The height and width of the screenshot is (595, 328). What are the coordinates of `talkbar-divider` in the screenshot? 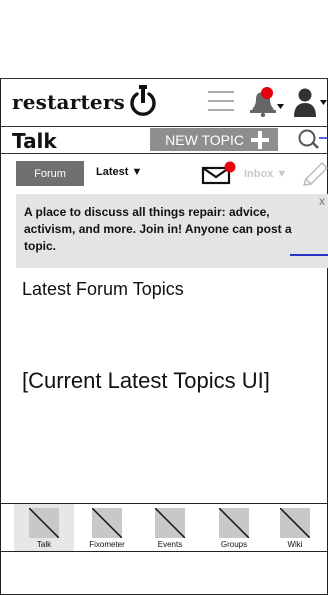 It's located at (164, 153).